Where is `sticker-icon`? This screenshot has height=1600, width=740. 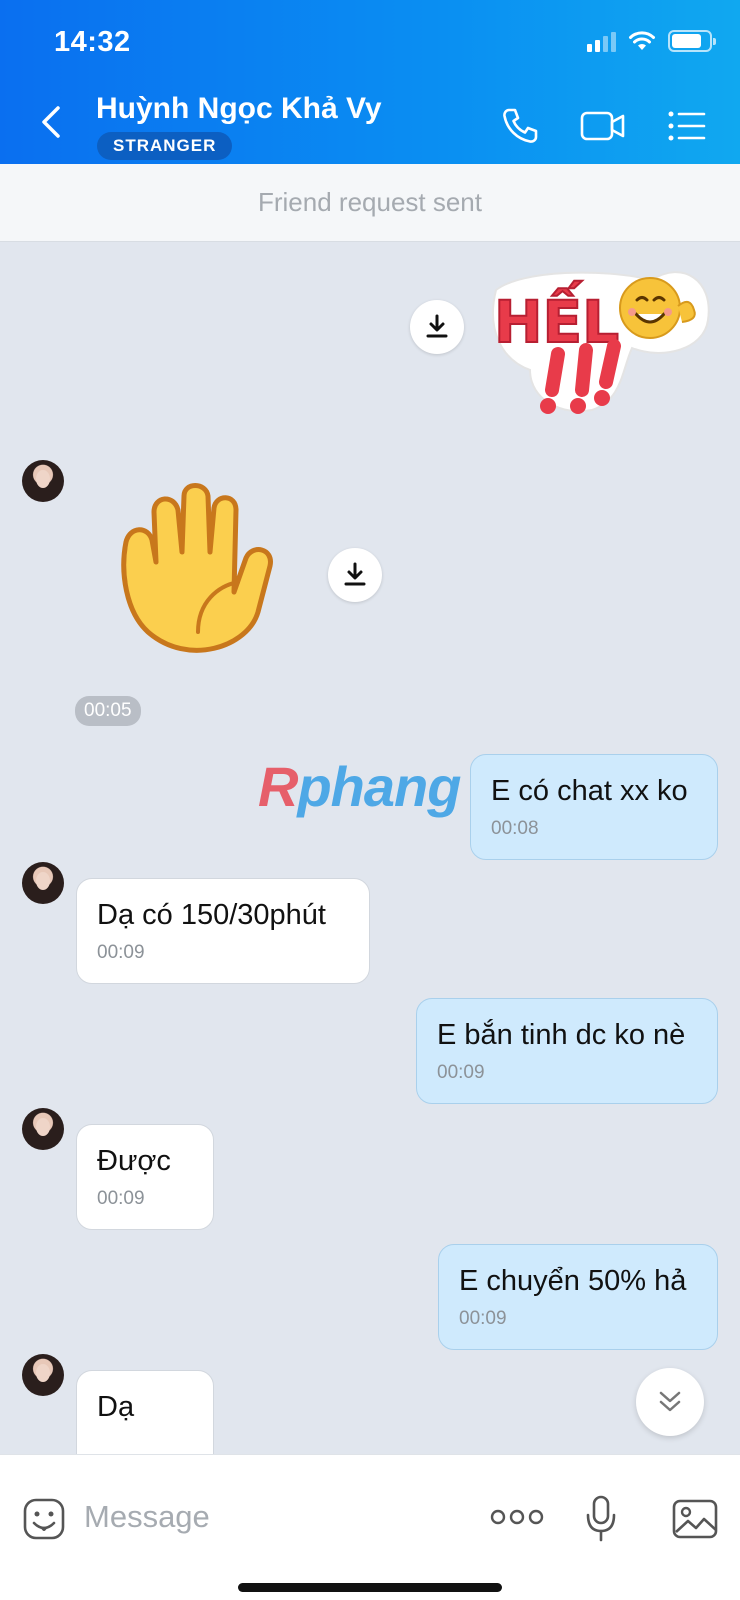
sticker-icon is located at coordinates (44, 1519).